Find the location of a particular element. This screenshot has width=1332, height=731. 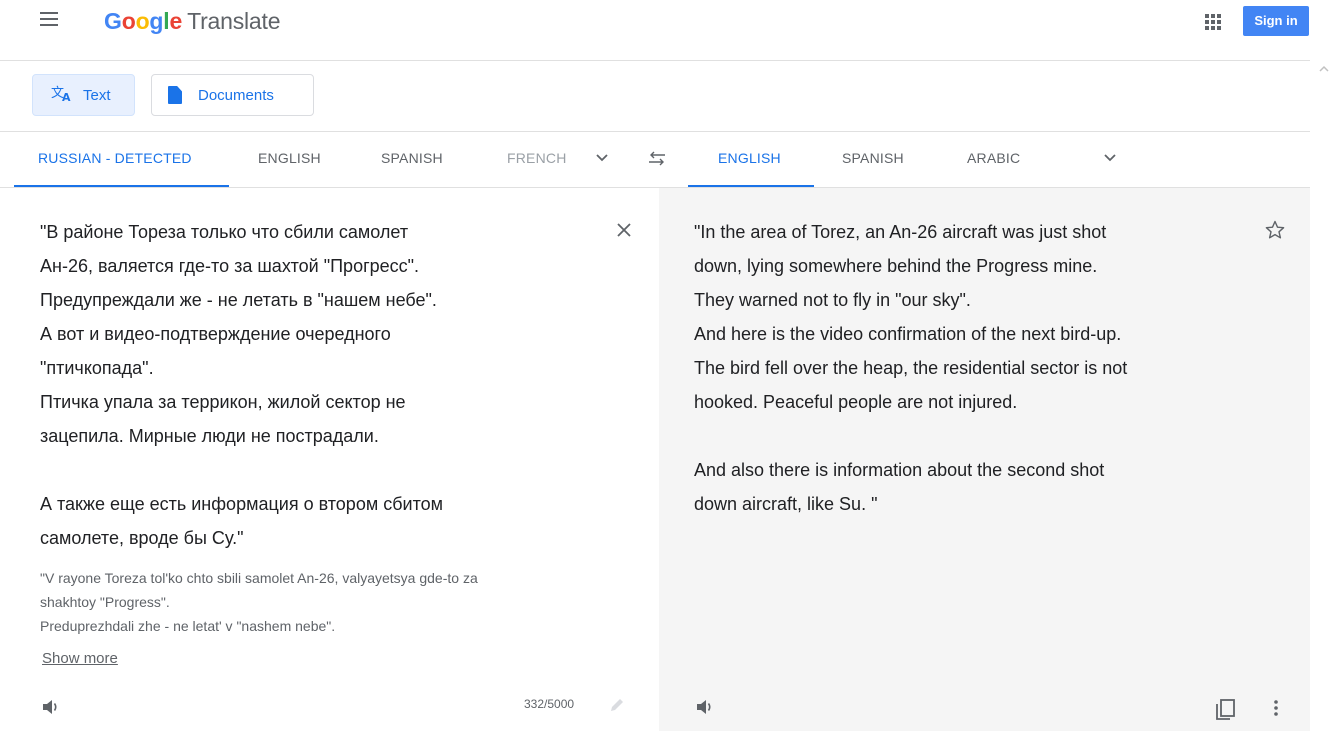

source-tab-french: FRENCH is located at coordinates (537, 158).